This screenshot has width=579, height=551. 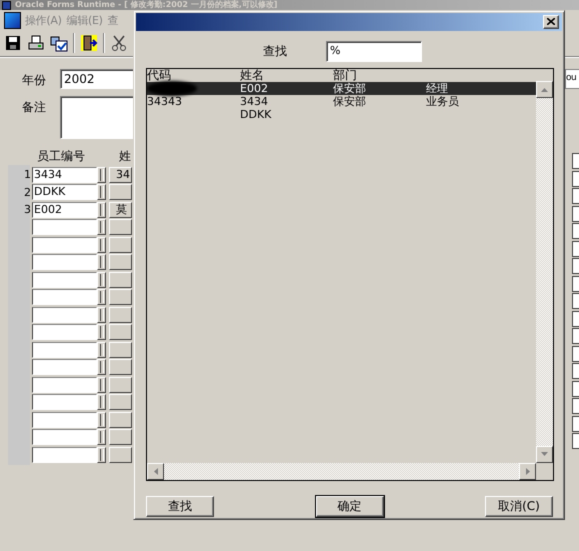 I want to click on close-button, so click(x=551, y=21).